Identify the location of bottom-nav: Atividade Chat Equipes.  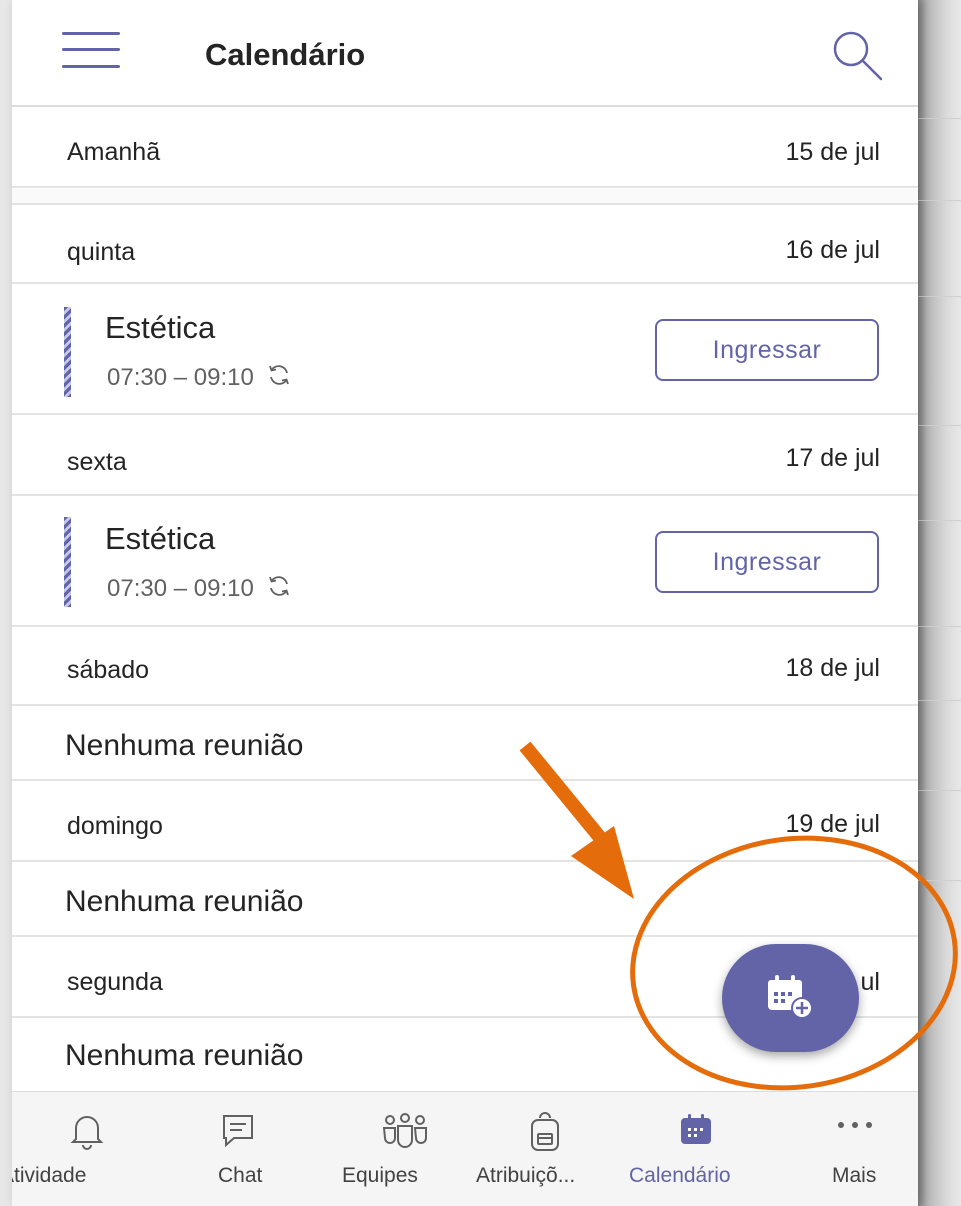
(465, 1148).